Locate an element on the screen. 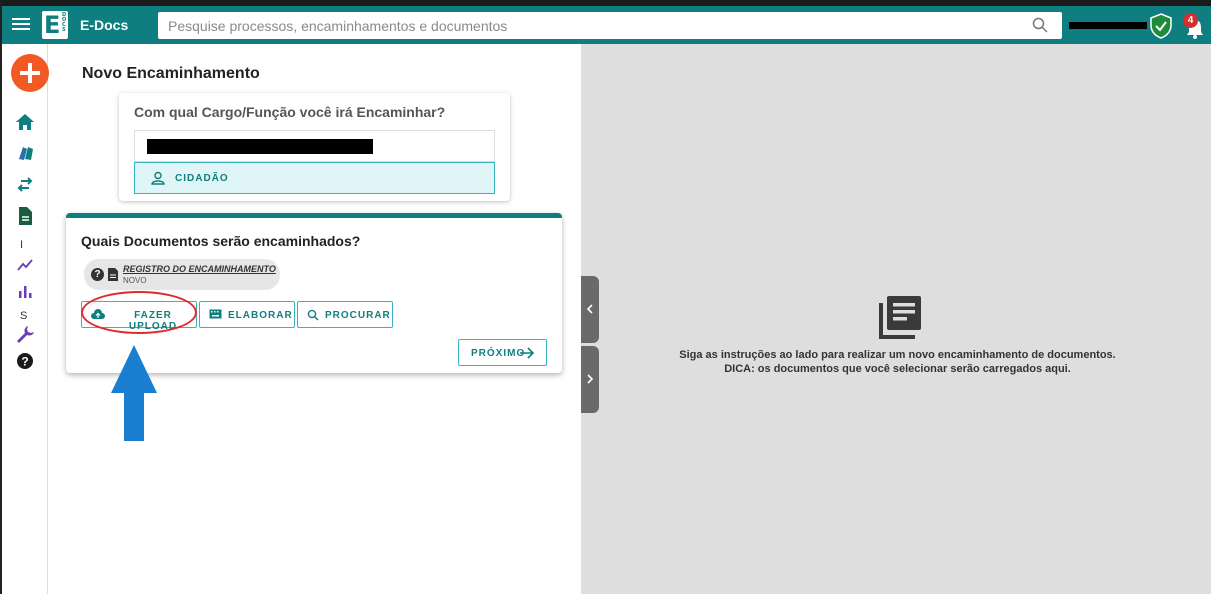 The width and height of the screenshot is (1211, 594). boxes-icon is located at coordinates (25, 153).